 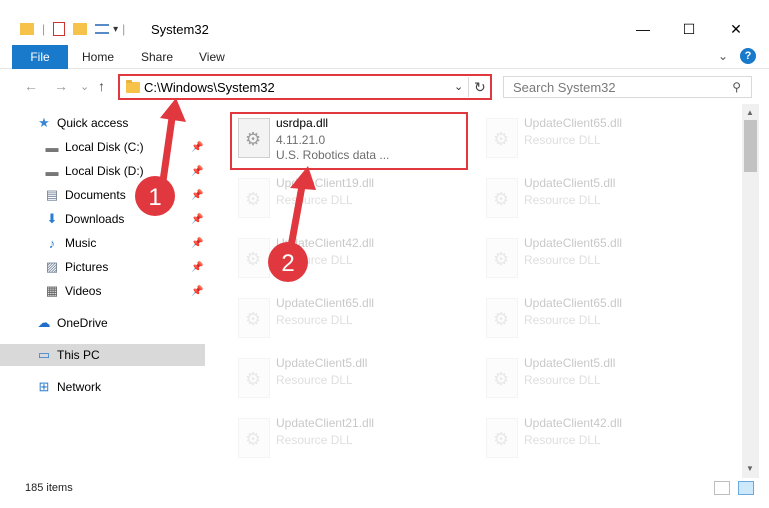 What do you see at coordinates (225, 190) in the screenshot?
I see `tutorial-annotations: 1 2` at bounding box center [225, 190].